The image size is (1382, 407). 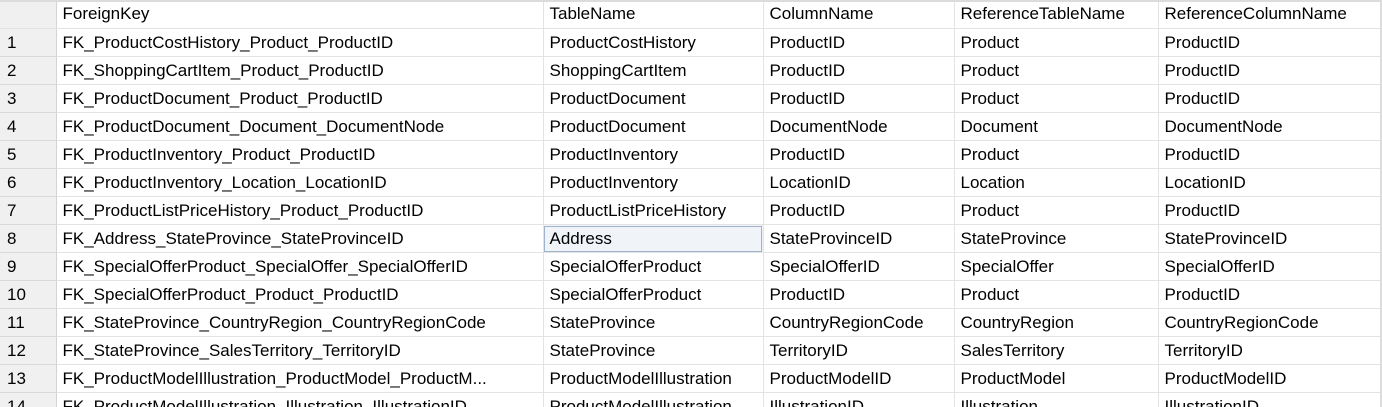 I want to click on row-number-cell: 11, so click(x=28, y=322).